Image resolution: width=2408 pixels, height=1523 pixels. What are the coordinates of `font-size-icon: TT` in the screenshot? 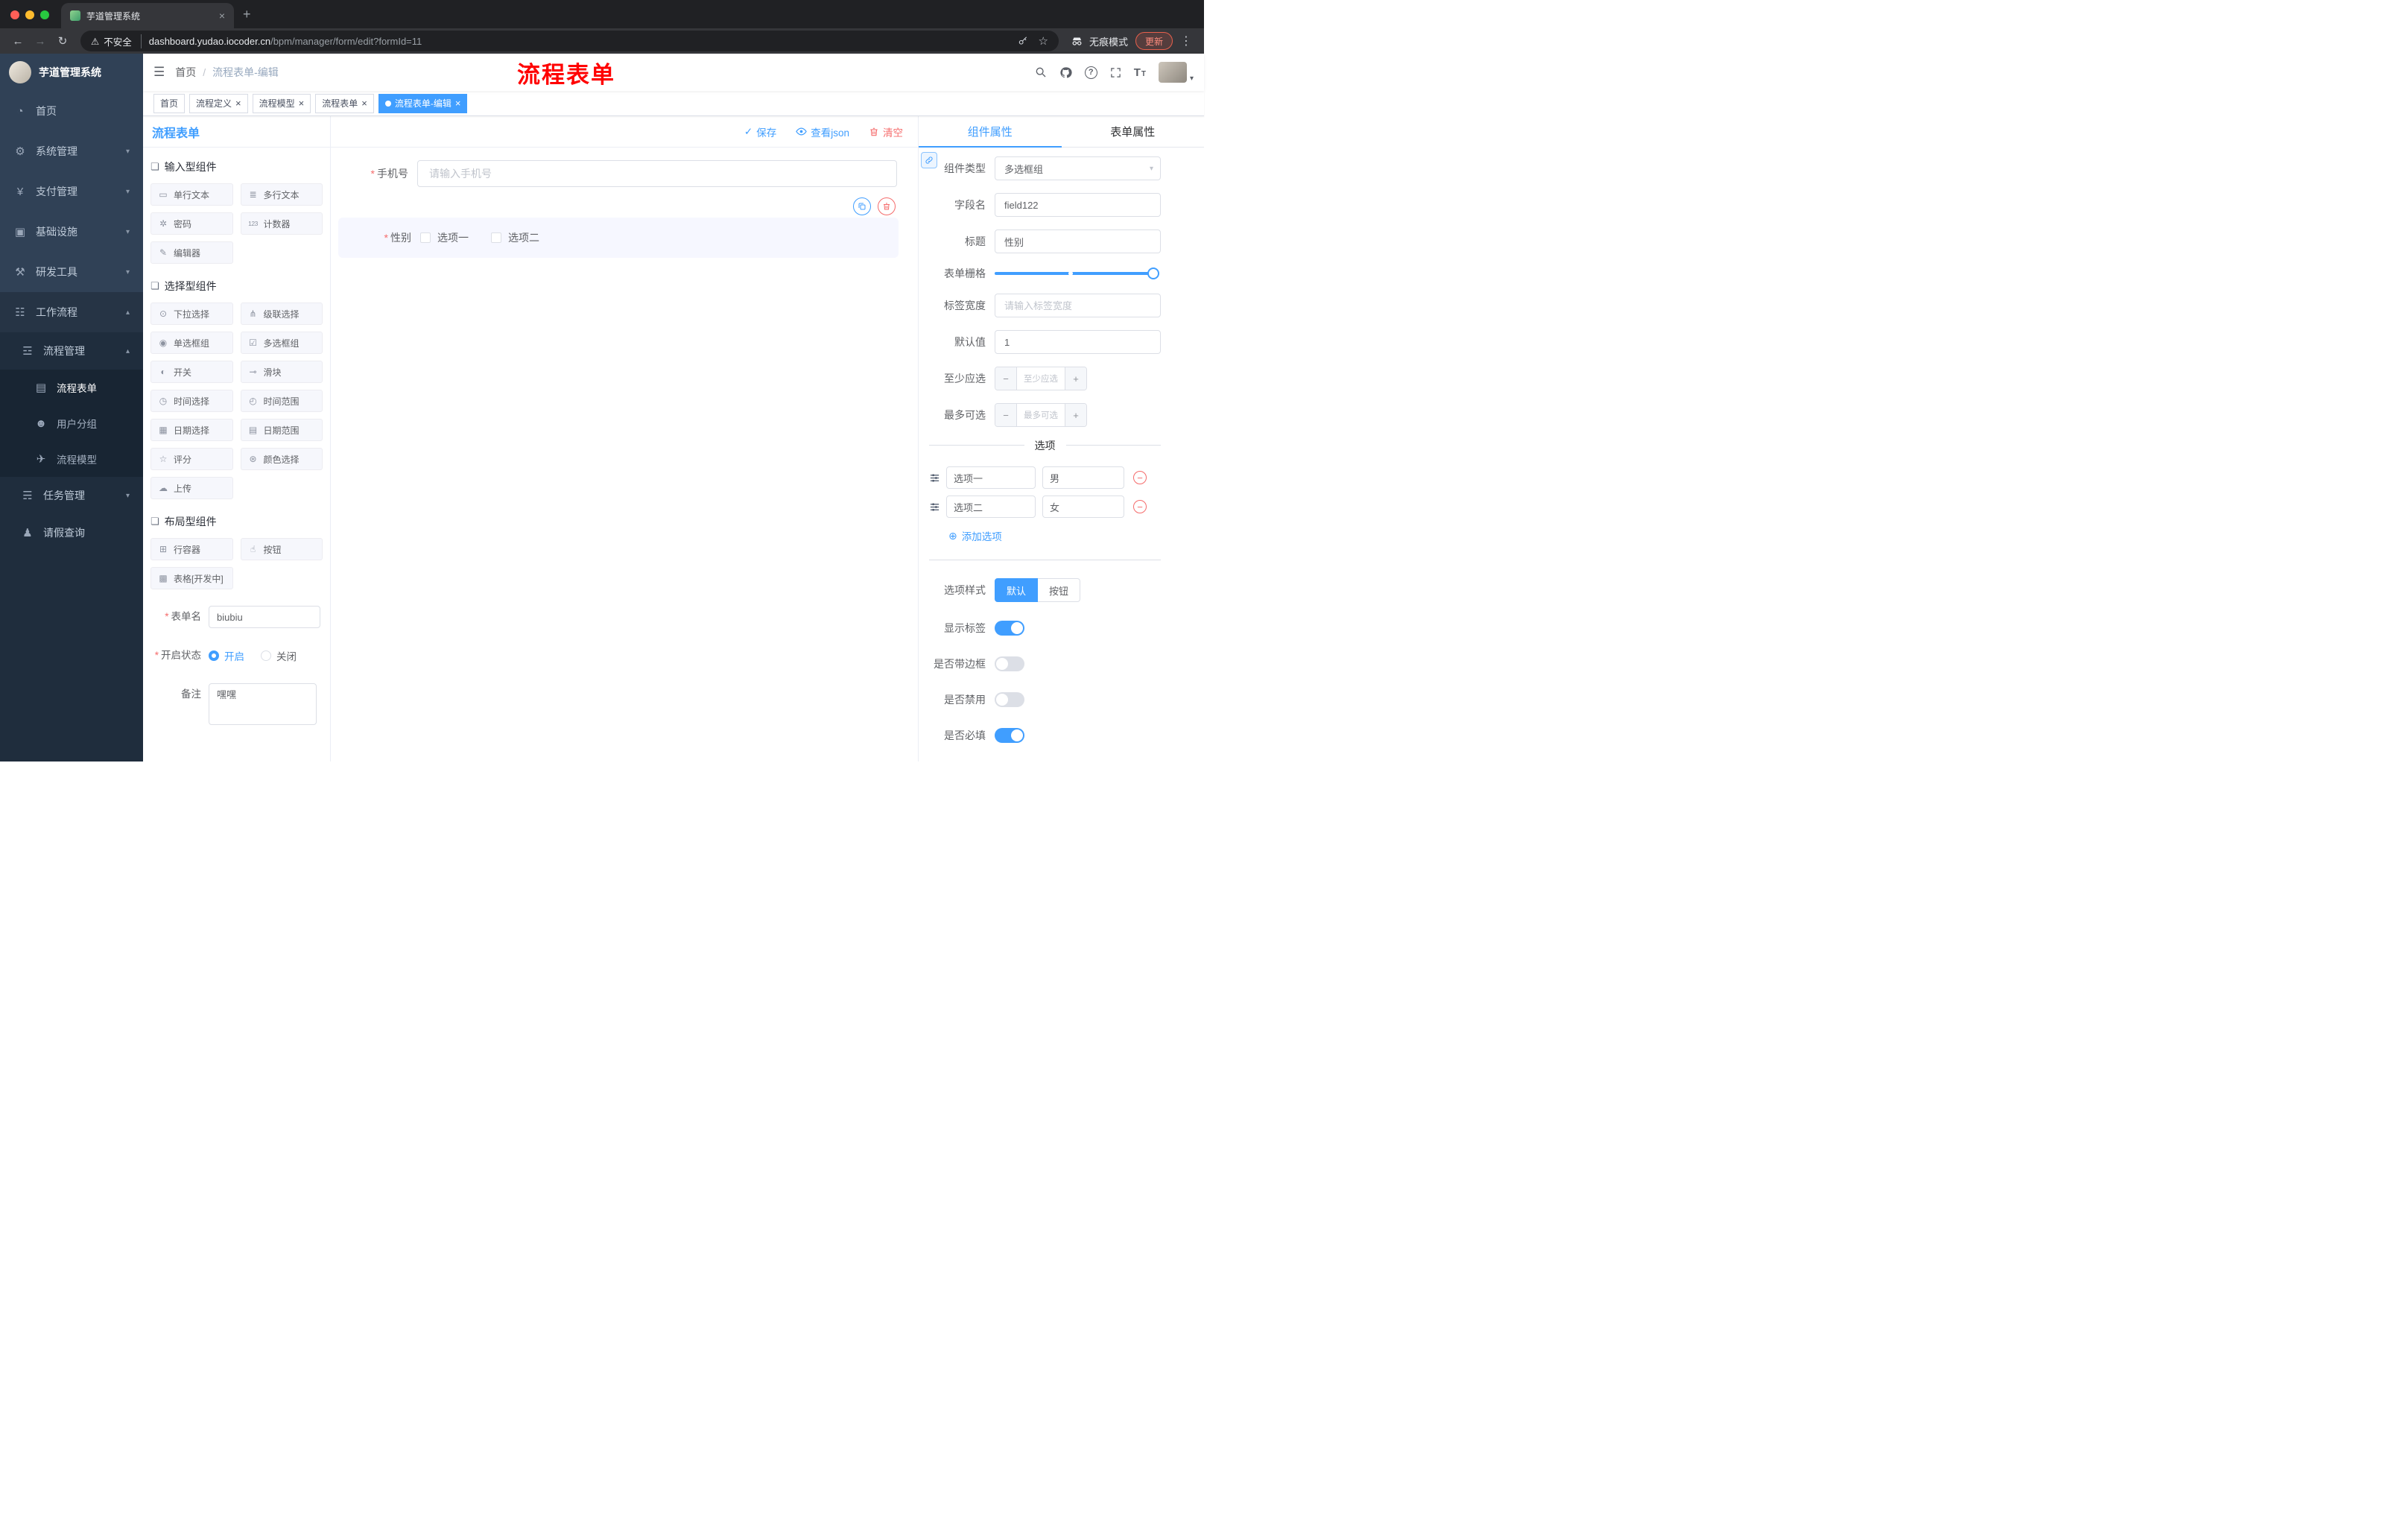 It's located at (1140, 72).